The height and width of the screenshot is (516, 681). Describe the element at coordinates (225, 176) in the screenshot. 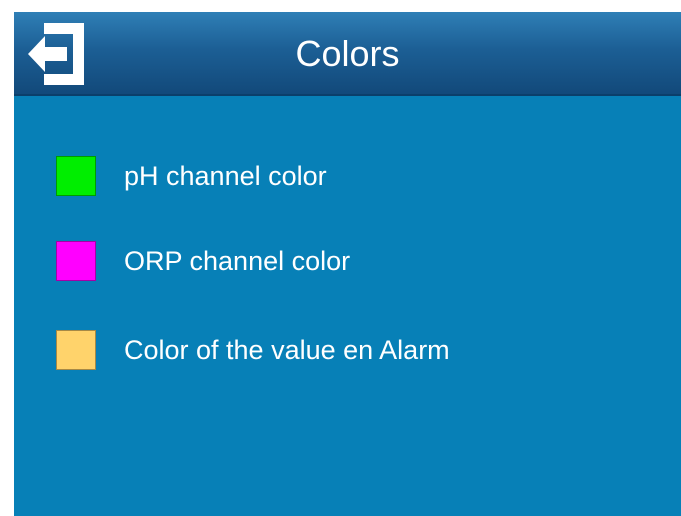

I see `ph-channel-color-label: pH channel color` at that location.